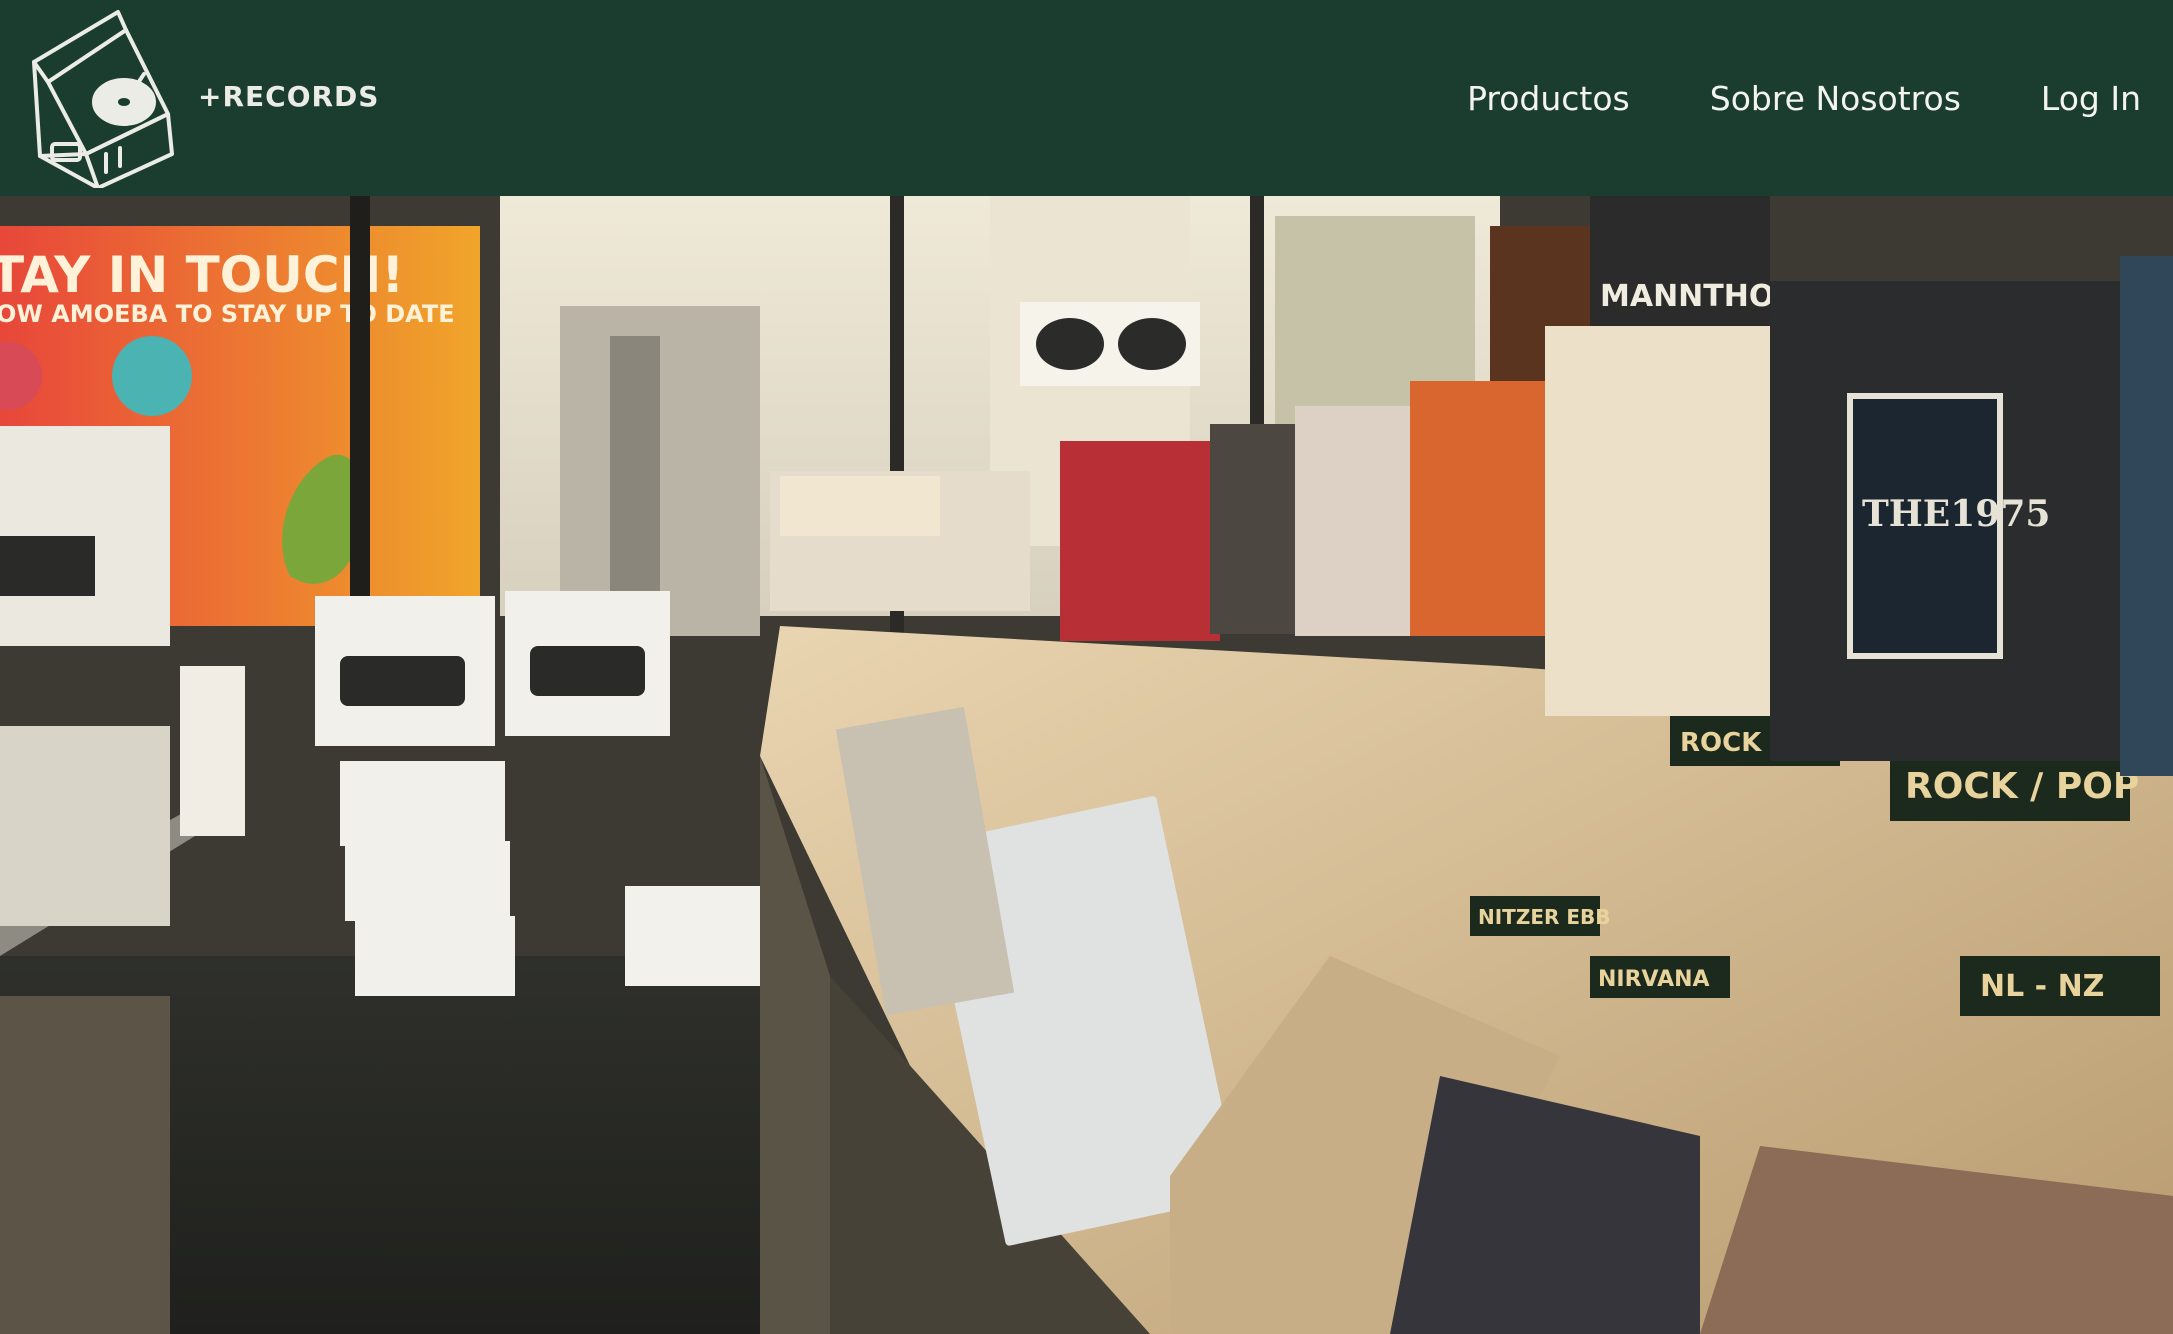  Describe the element at coordinates (1956, 514) in the screenshot. I see `record-title-the1975: THE1975` at that location.